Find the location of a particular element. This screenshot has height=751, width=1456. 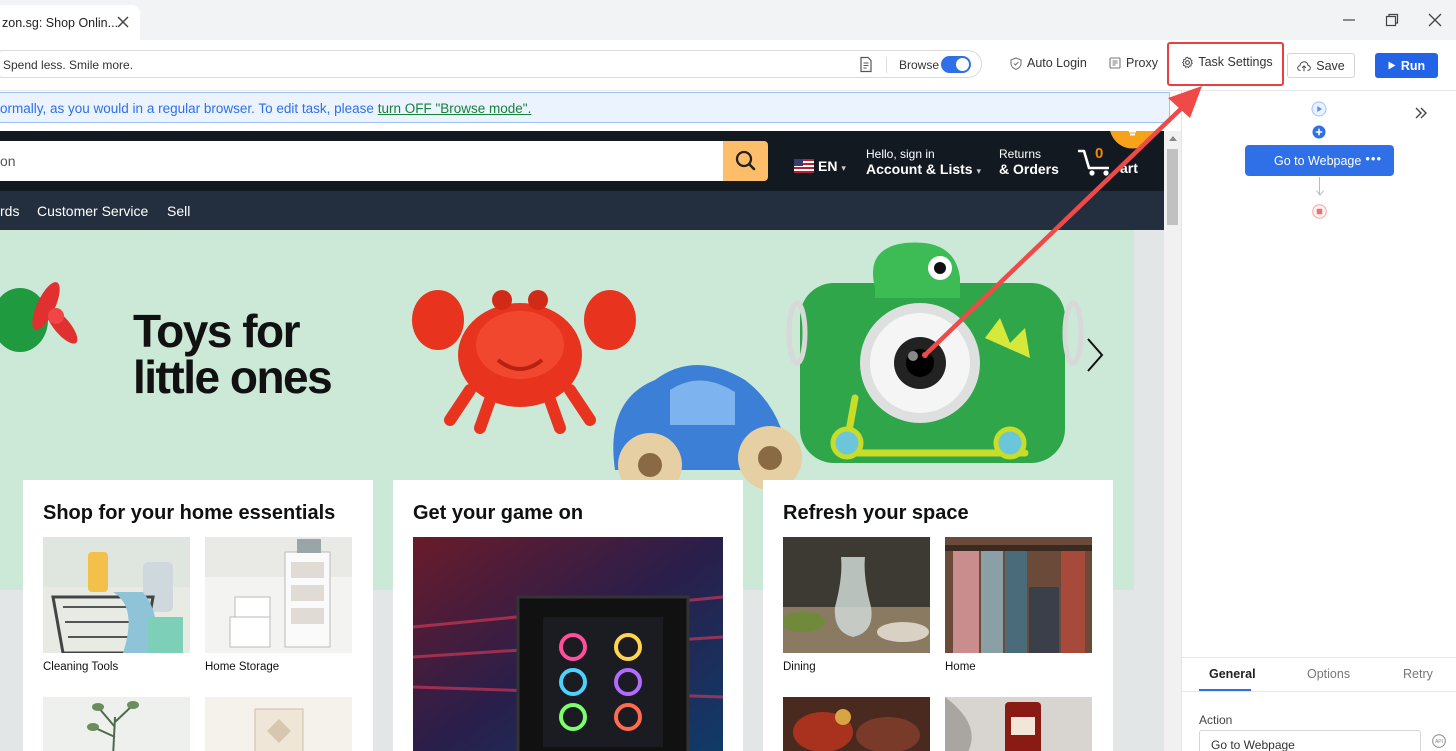

close-window-icon is located at coordinates (1435, 20).